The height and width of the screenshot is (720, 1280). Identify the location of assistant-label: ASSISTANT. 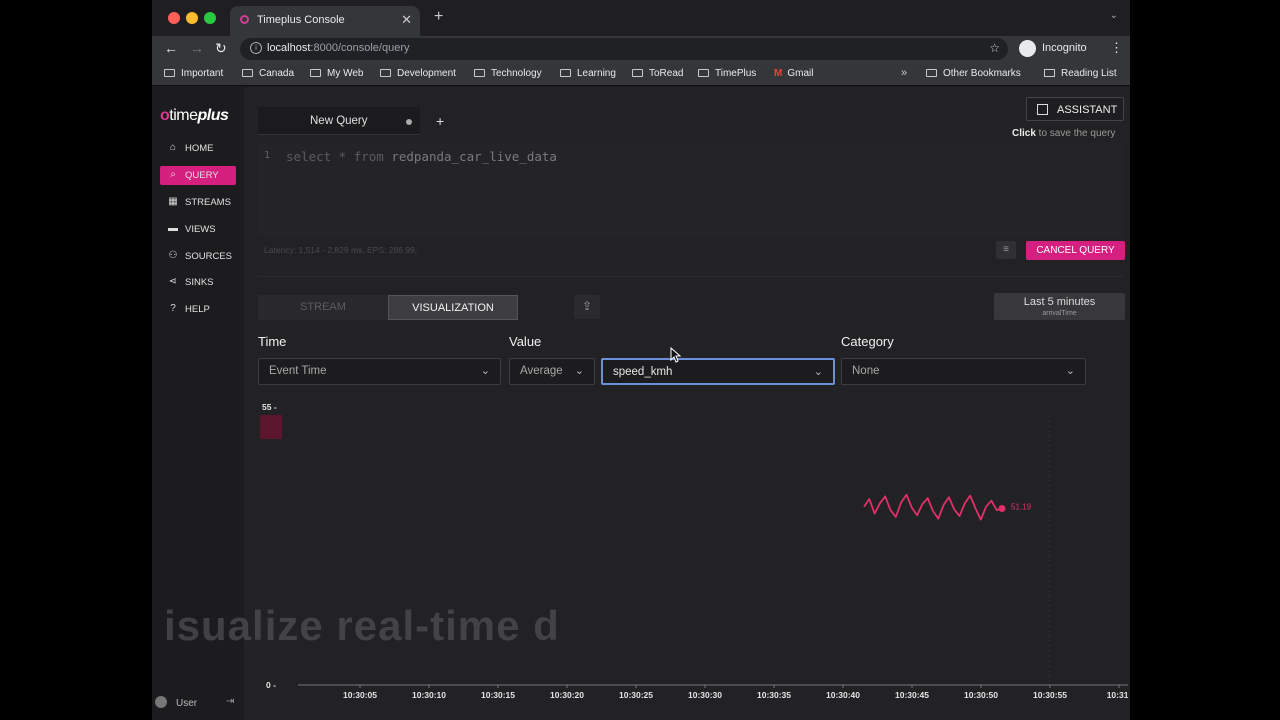
(1087, 110).